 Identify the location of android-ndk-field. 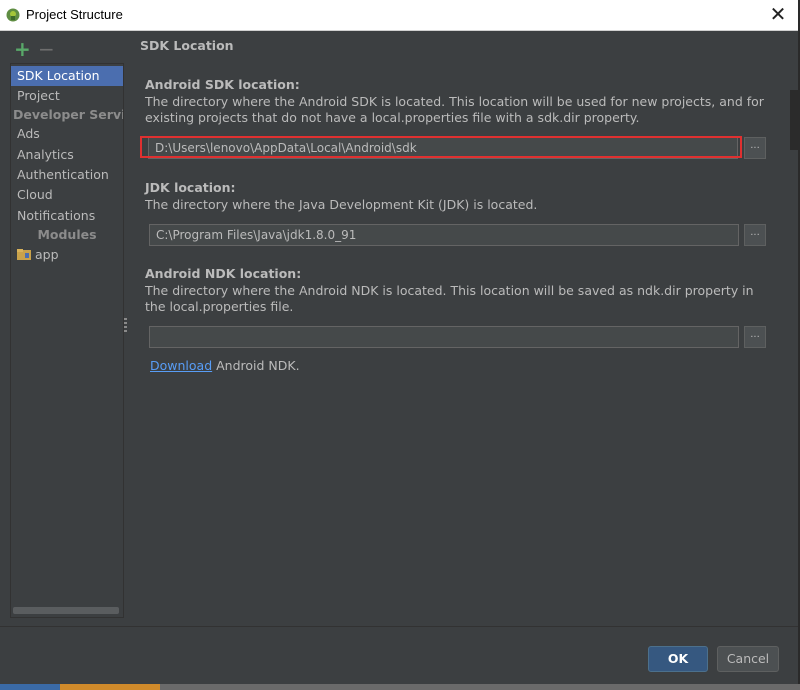
(444, 337).